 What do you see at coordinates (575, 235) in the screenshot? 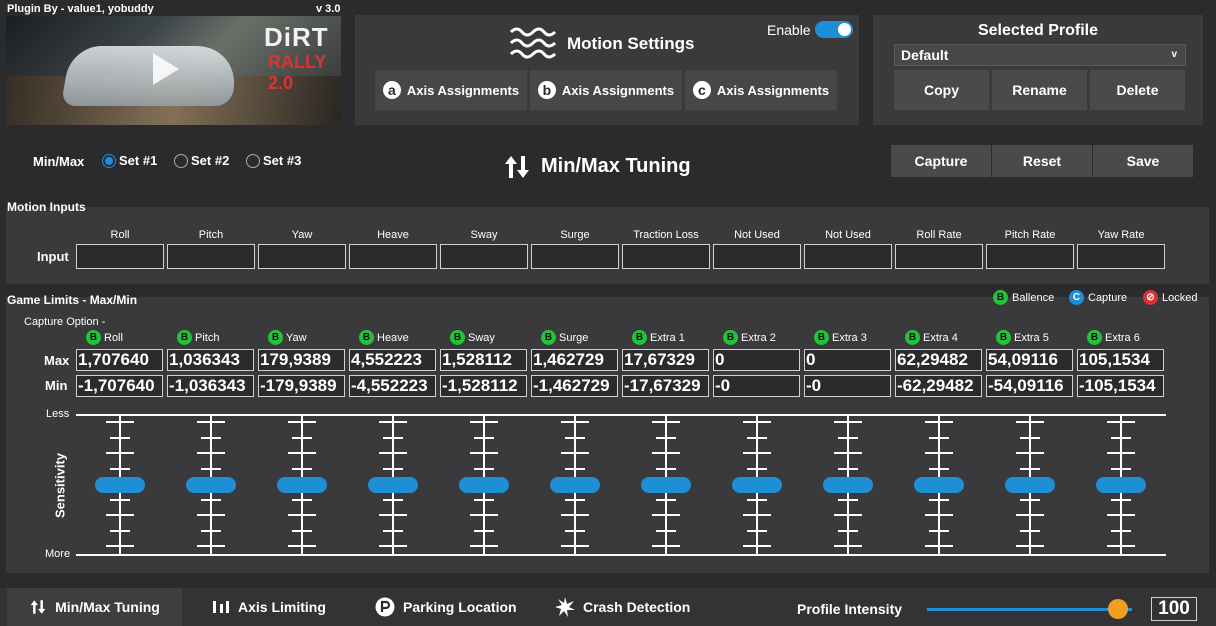
I see `input-column-header: Surge` at bounding box center [575, 235].